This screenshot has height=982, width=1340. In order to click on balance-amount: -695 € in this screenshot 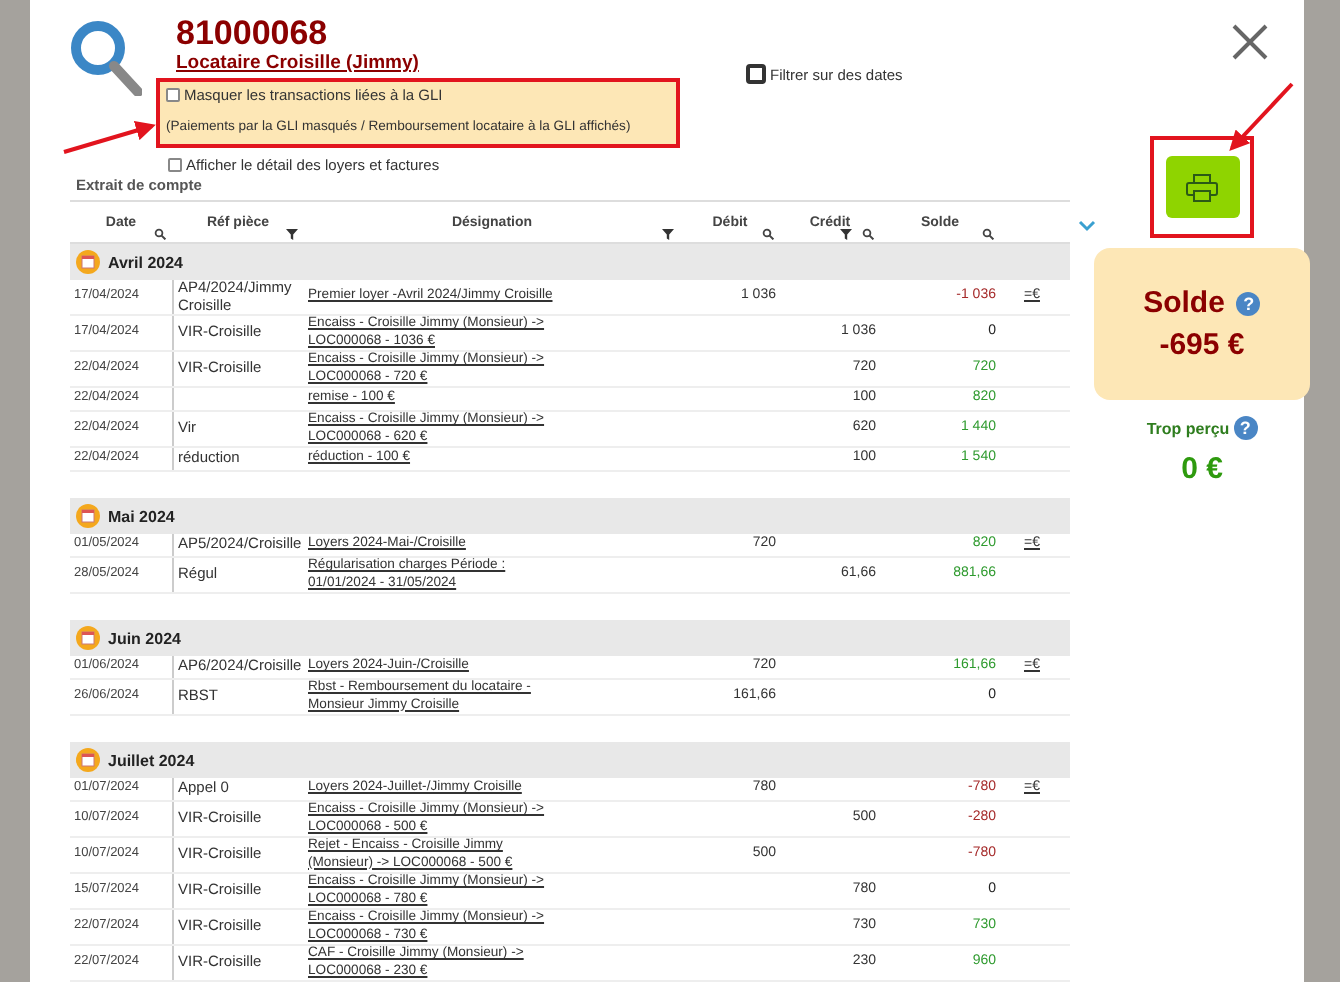, I will do `click(1202, 345)`.